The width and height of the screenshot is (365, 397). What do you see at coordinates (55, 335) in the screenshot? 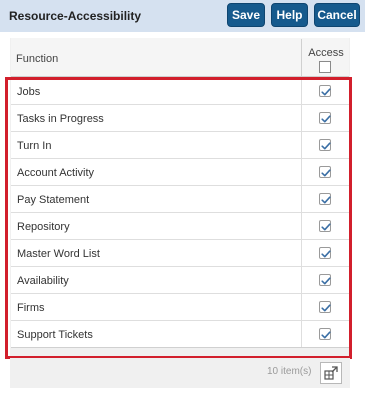
I see `function-label: Support Tickets` at bounding box center [55, 335].